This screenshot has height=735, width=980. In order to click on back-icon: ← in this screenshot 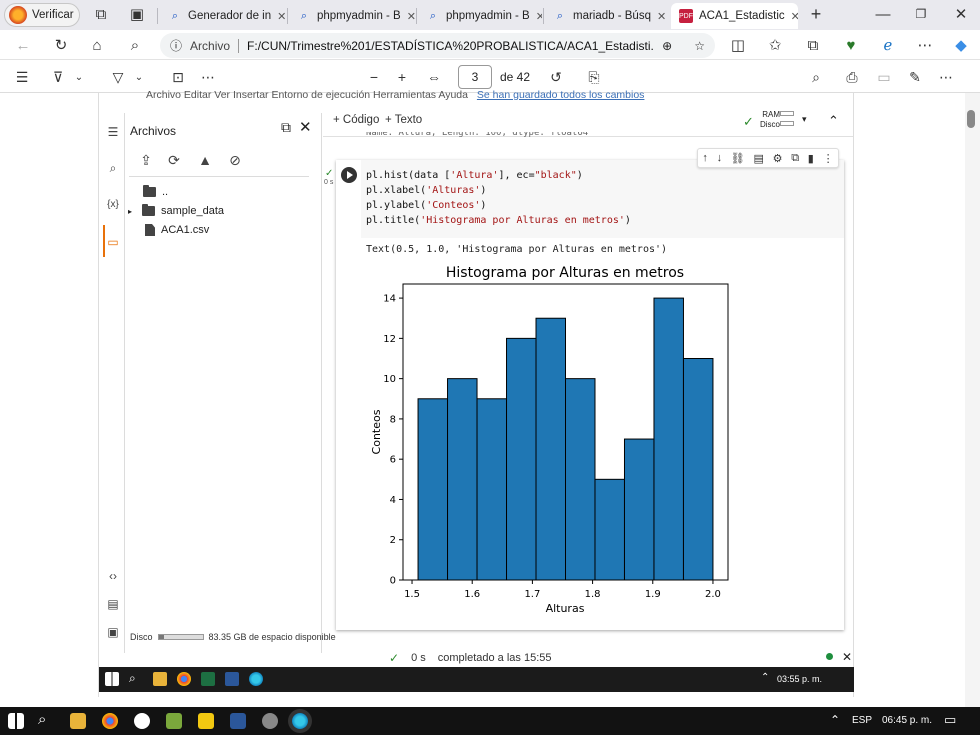, I will do `click(23, 45)`.